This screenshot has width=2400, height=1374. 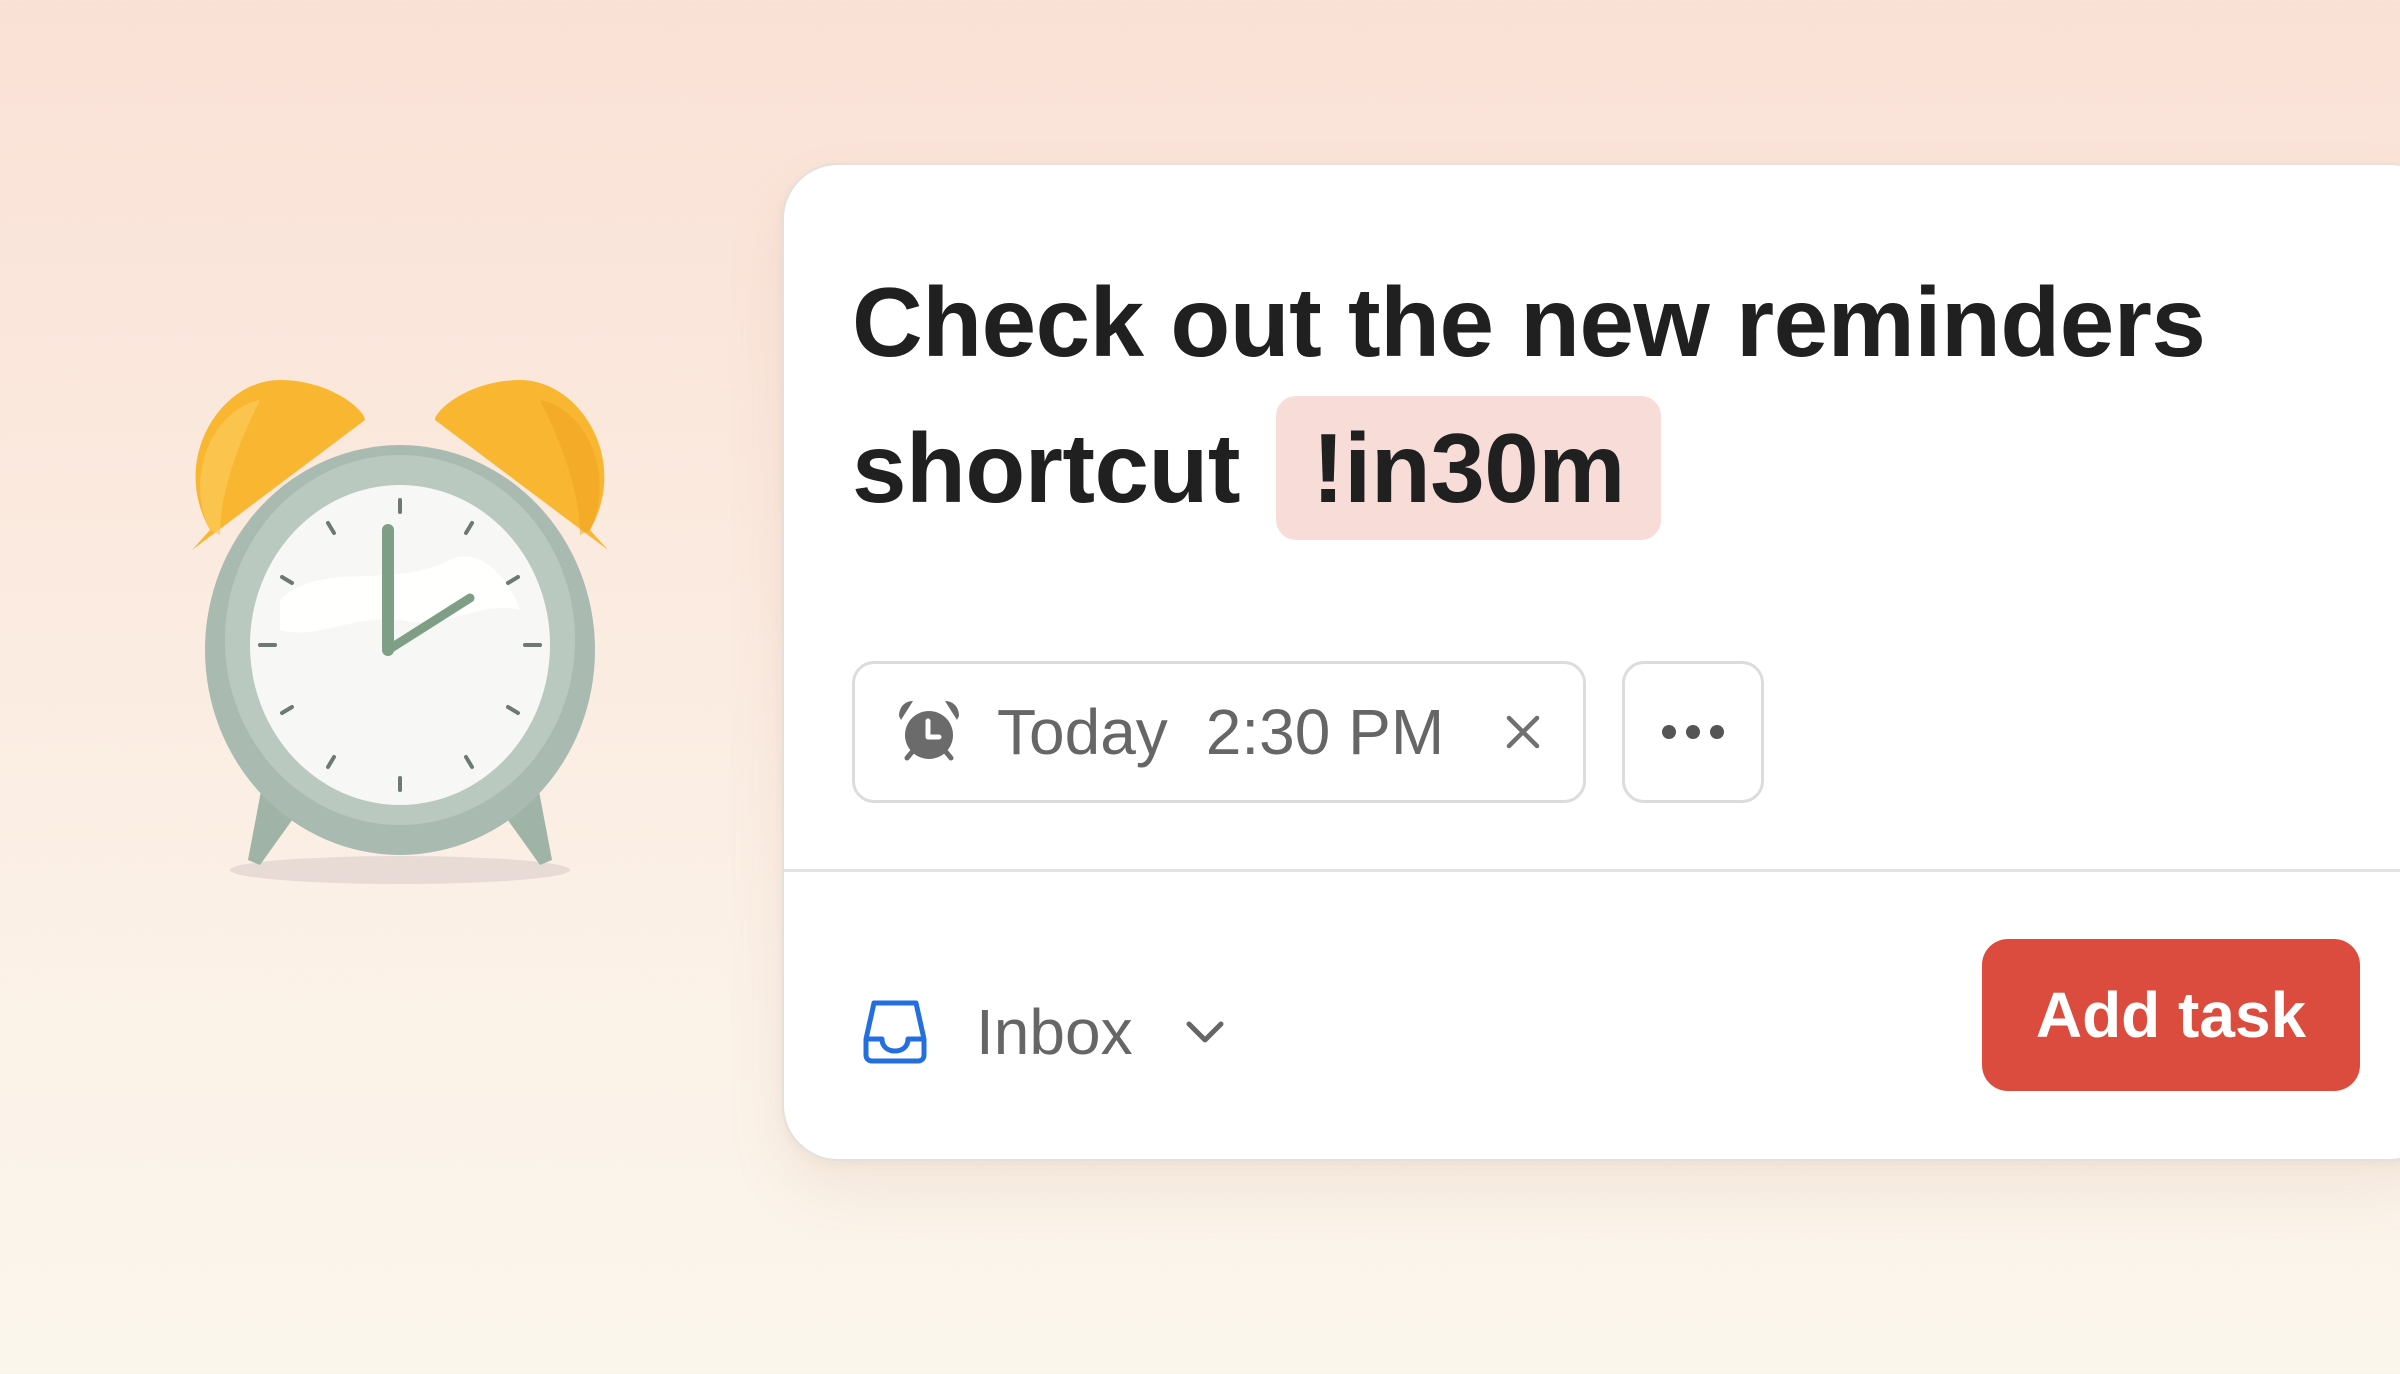 What do you see at coordinates (1054, 1032) in the screenshot?
I see `project-label: Inbox` at bounding box center [1054, 1032].